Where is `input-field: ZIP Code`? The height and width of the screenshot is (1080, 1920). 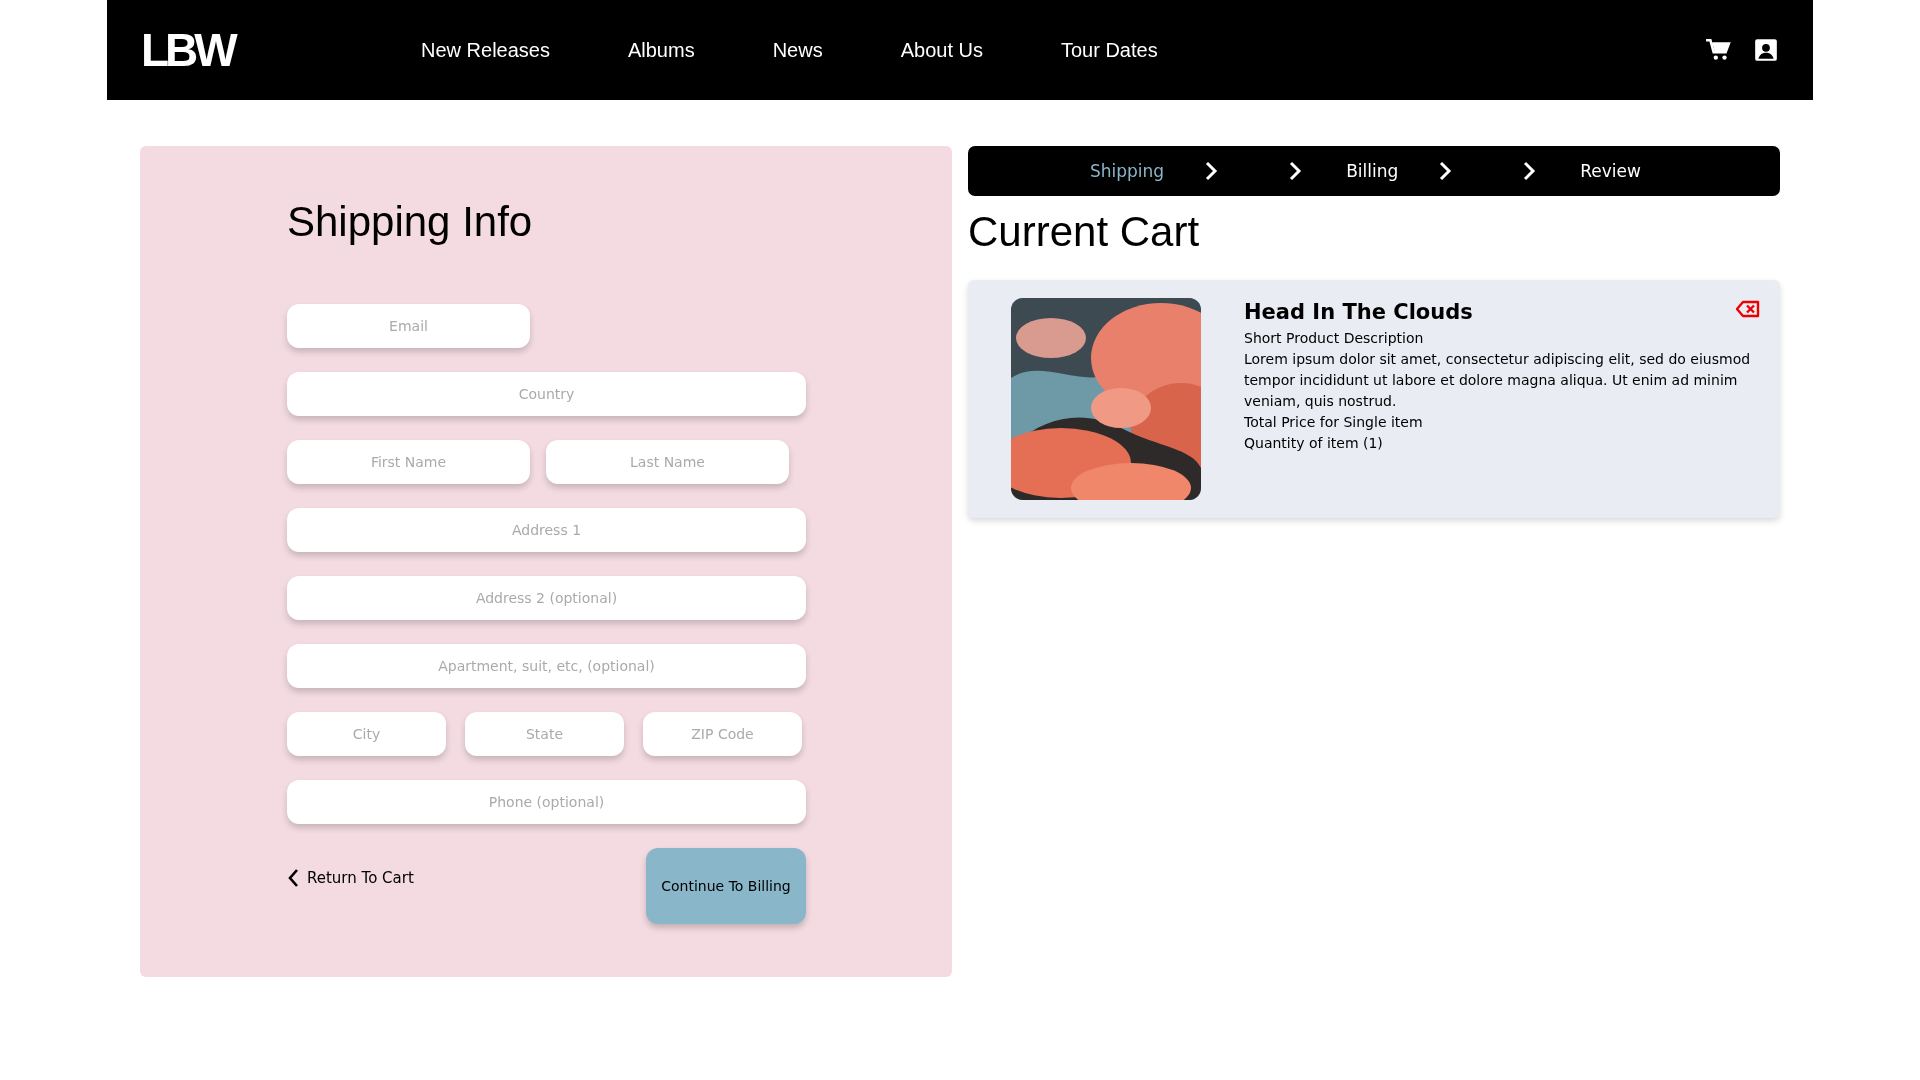
input-field: ZIP Code is located at coordinates (722, 734).